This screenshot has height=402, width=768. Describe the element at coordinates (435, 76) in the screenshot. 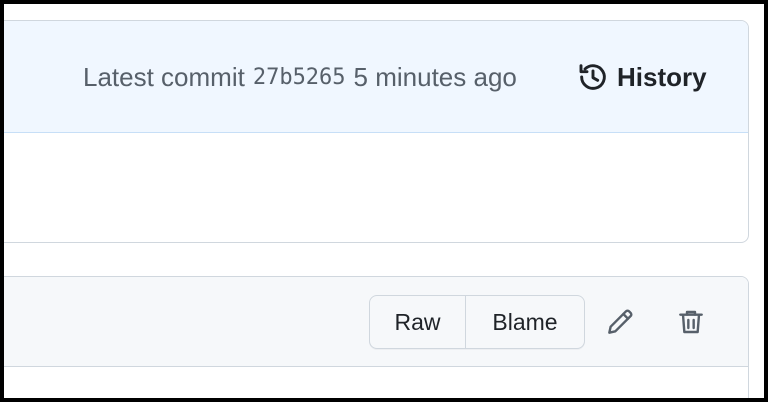

I see `commit-time: 5 minutes ago` at that location.